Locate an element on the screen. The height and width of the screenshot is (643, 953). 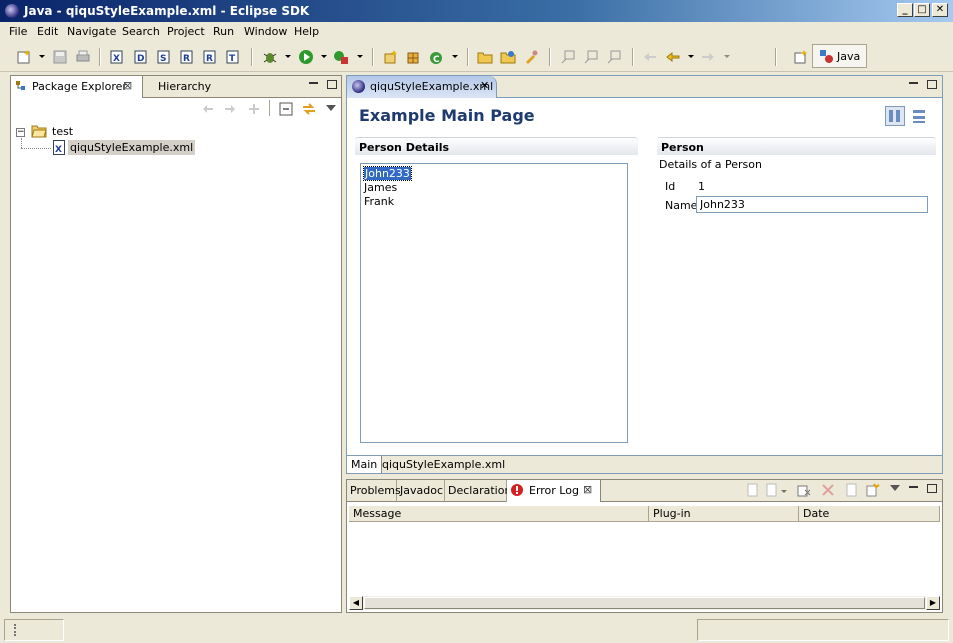
xml-r2-icon: R is located at coordinates (210, 57).